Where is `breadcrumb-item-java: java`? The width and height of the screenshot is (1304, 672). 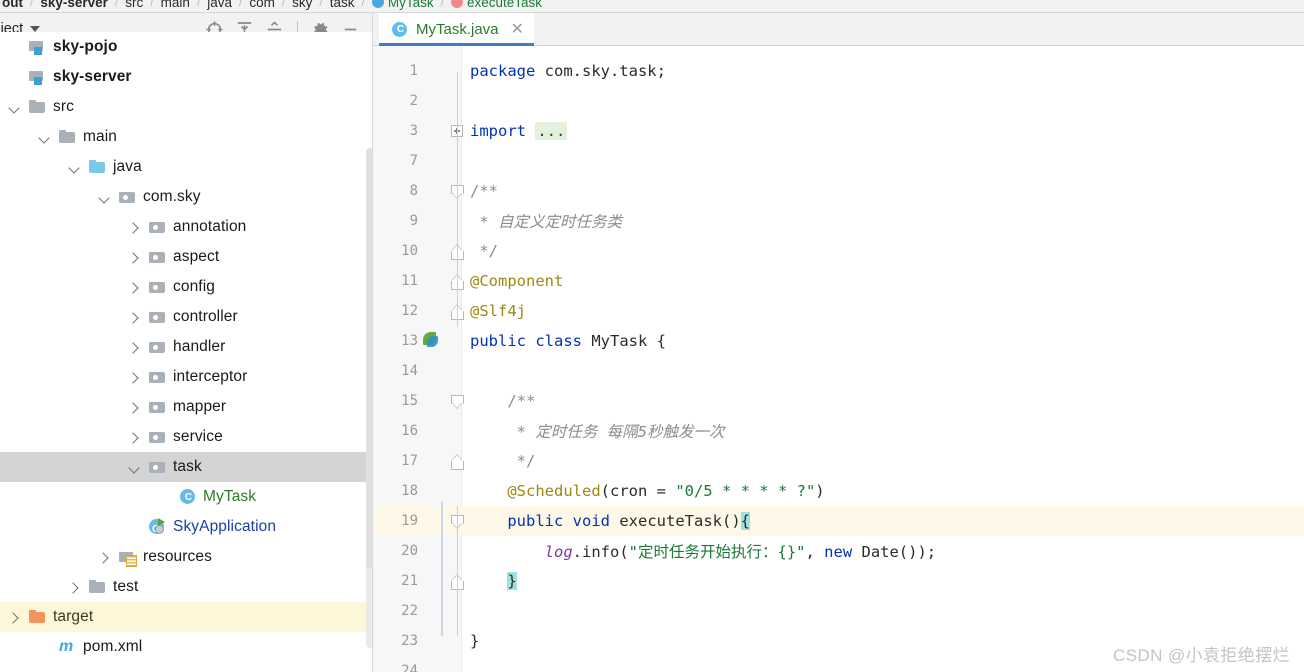 breadcrumb-item-java: java is located at coordinates (219, 5).